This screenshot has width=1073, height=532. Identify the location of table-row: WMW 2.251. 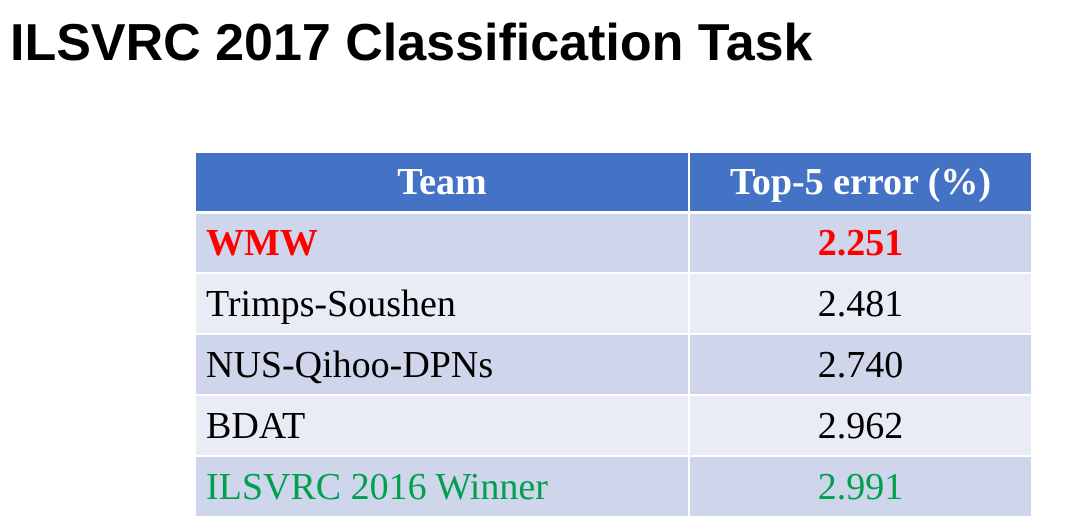
(614, 243).